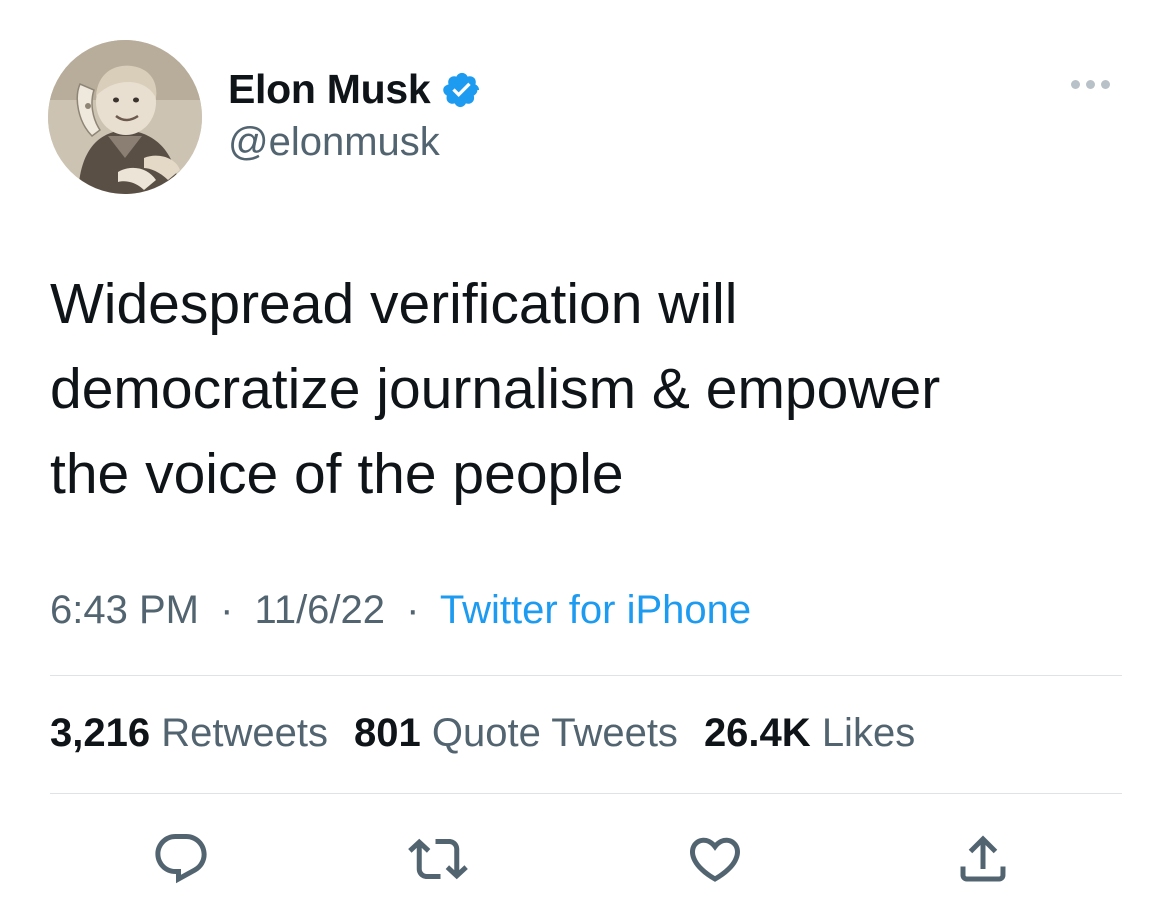 Image resolution: width=1169 pixels, height=910 pixels. I want to click on display-name: Elon Musk, so click(329, 89).